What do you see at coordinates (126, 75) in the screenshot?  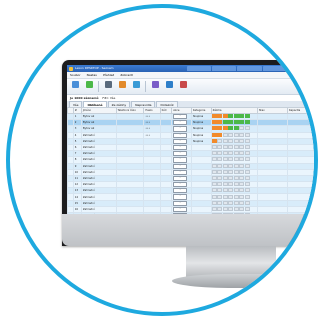 I see `menu-item-3: Zobrazit` at bounding box center [126, 75].